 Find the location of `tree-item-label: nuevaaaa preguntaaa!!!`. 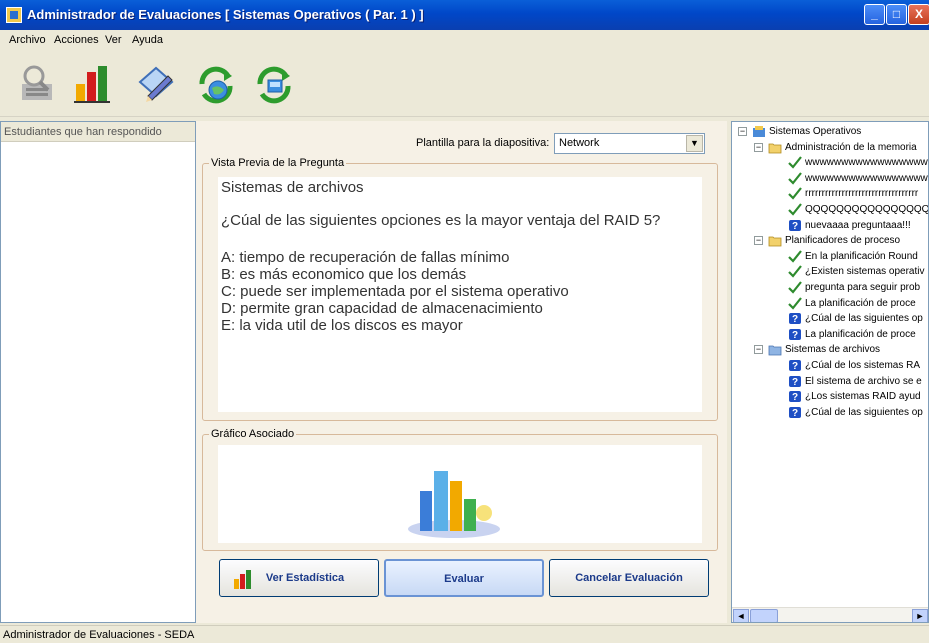

tree-item-label: nuevaaaa preguntaaa!!! is located at coordinates (858, 225).